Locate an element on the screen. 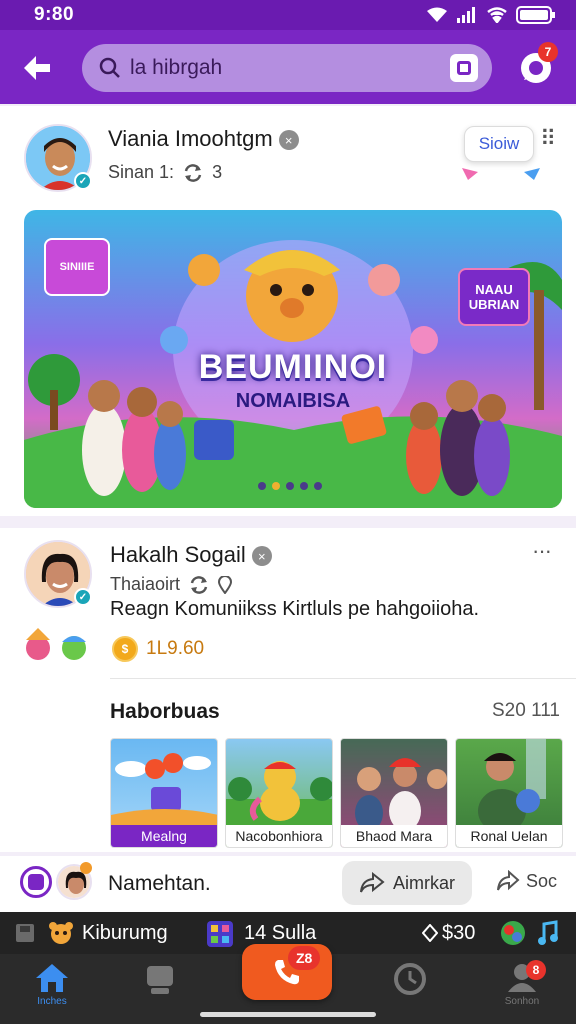 The height and width of the screenshot is (1024, 576). send-label: Soc is located at coordinates (542, 880).